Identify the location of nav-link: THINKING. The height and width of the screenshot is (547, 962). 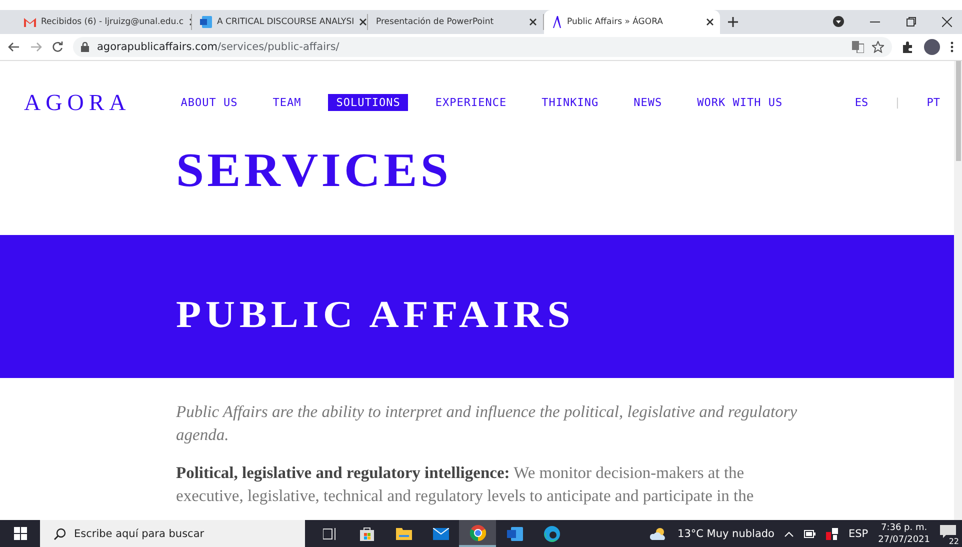
(570, 103).